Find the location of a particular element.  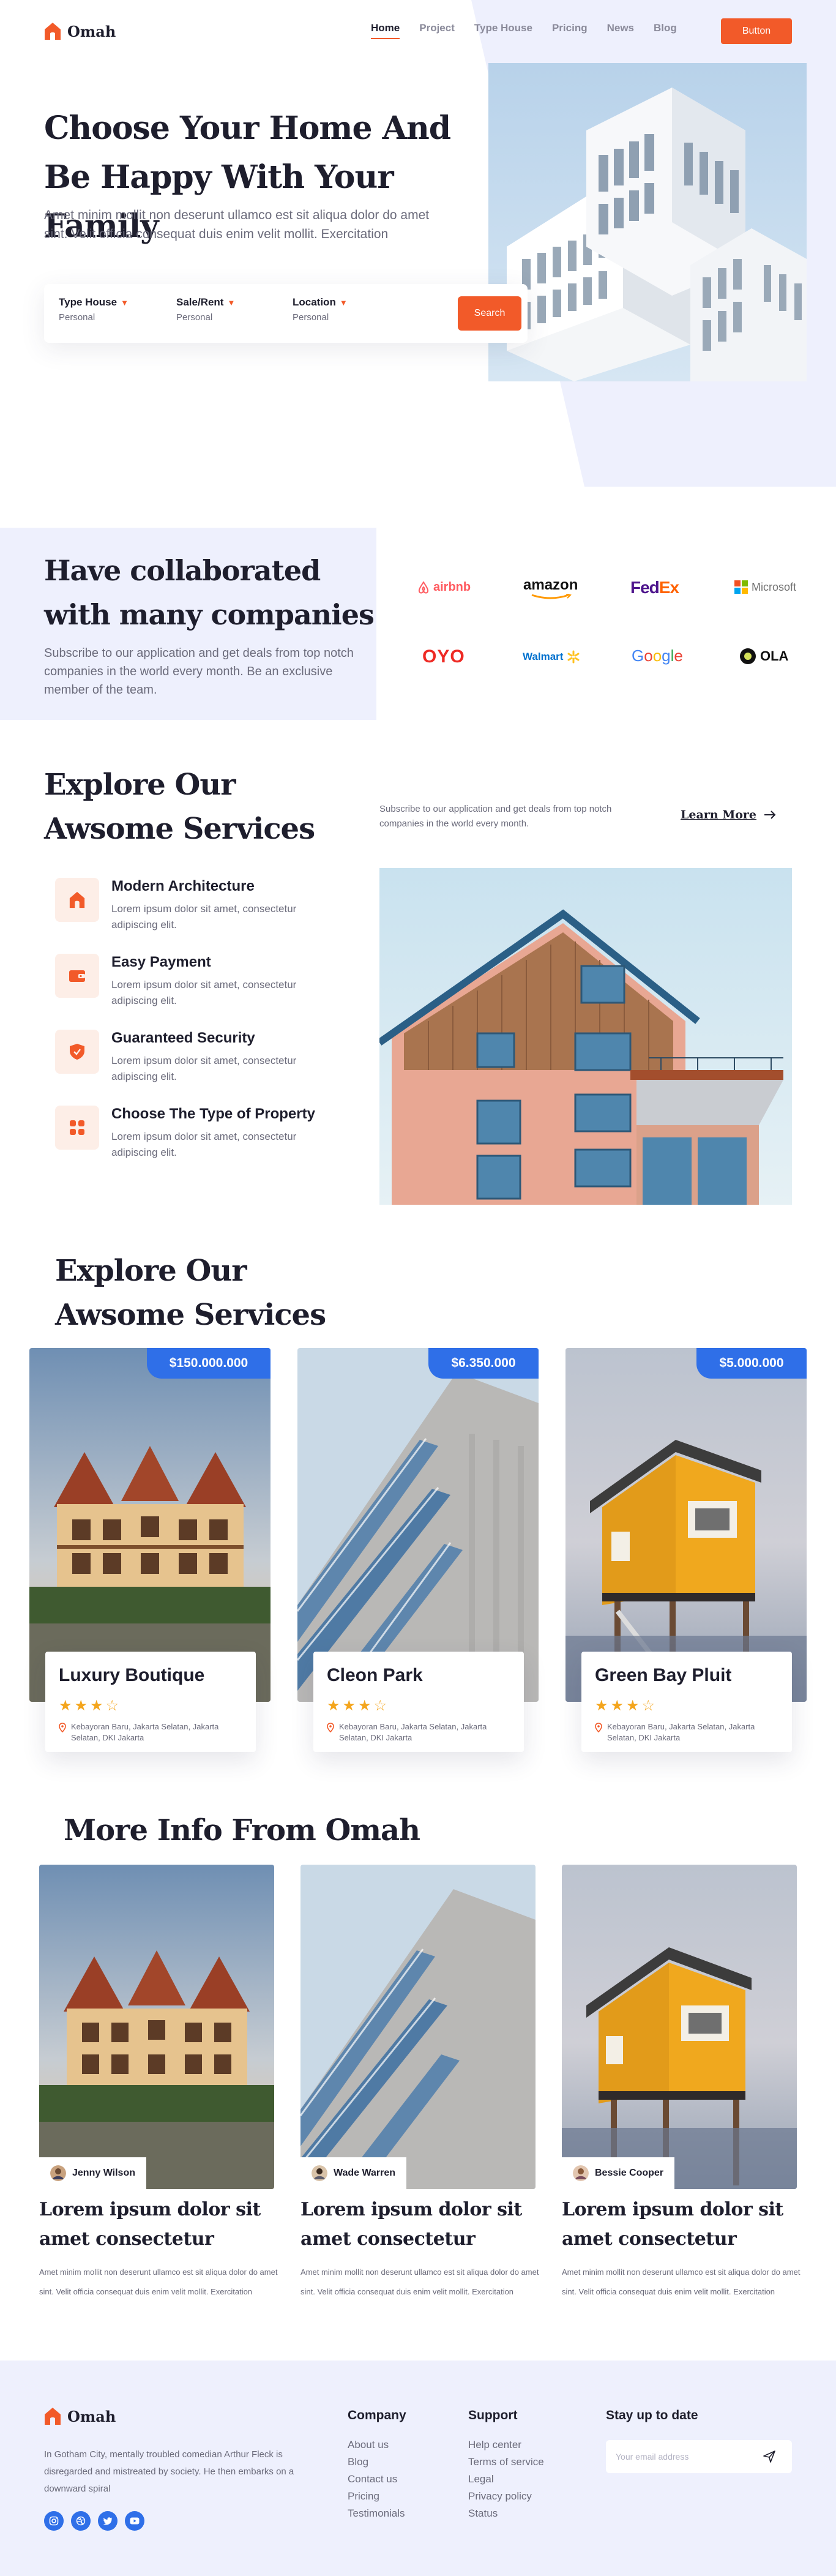

footer-link-pricing: Pricing is located at coordinates (363, 2497).